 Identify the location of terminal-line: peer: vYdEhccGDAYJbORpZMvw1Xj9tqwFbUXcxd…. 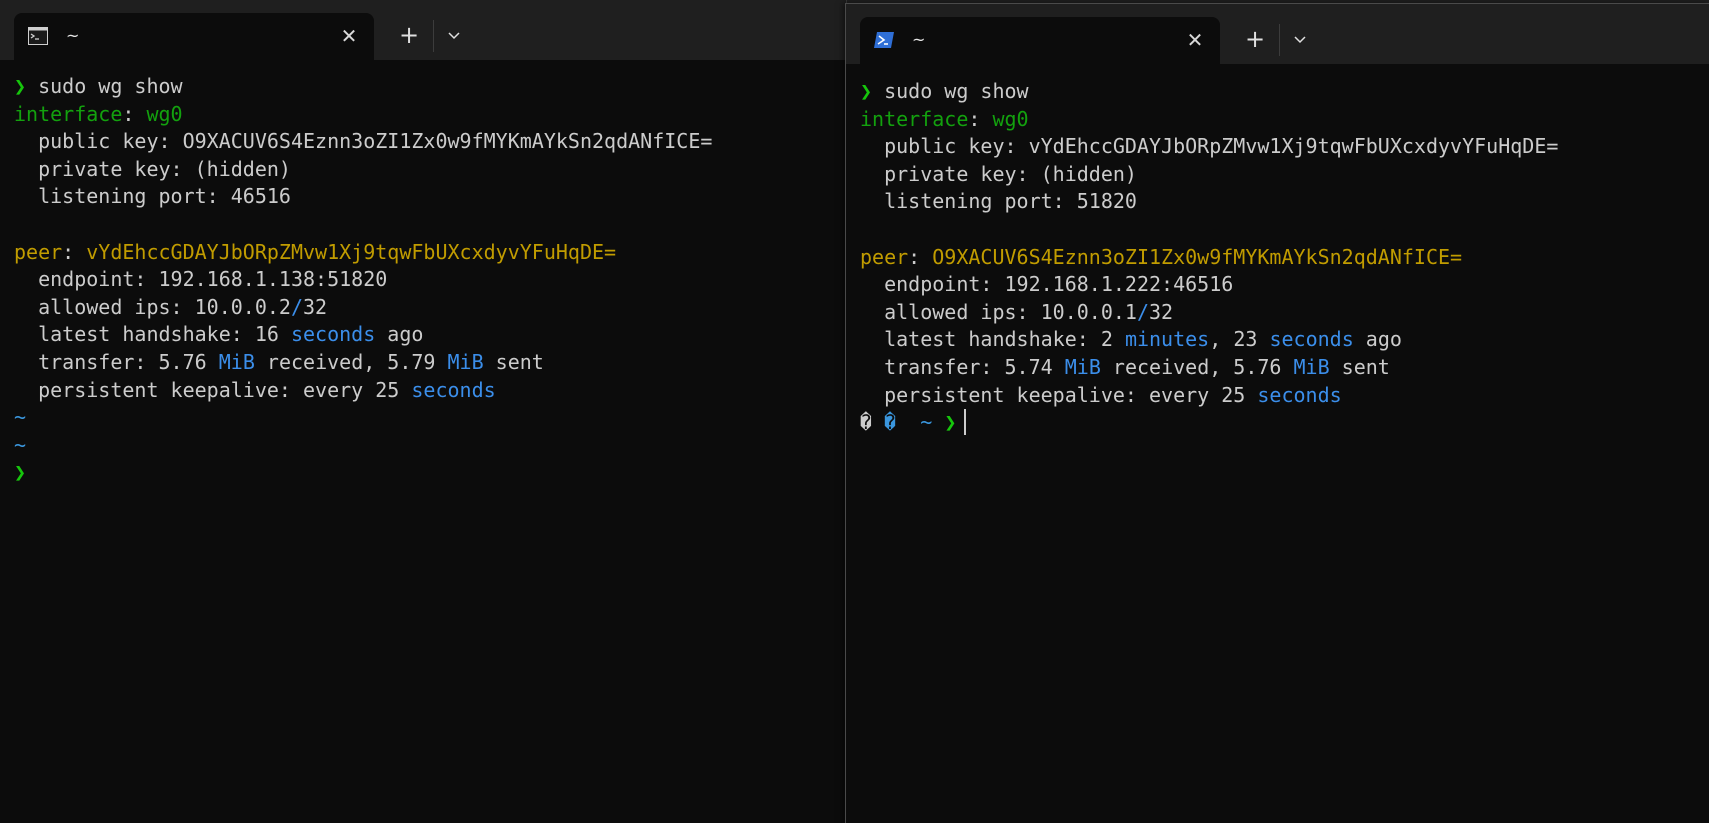
(363, 253).